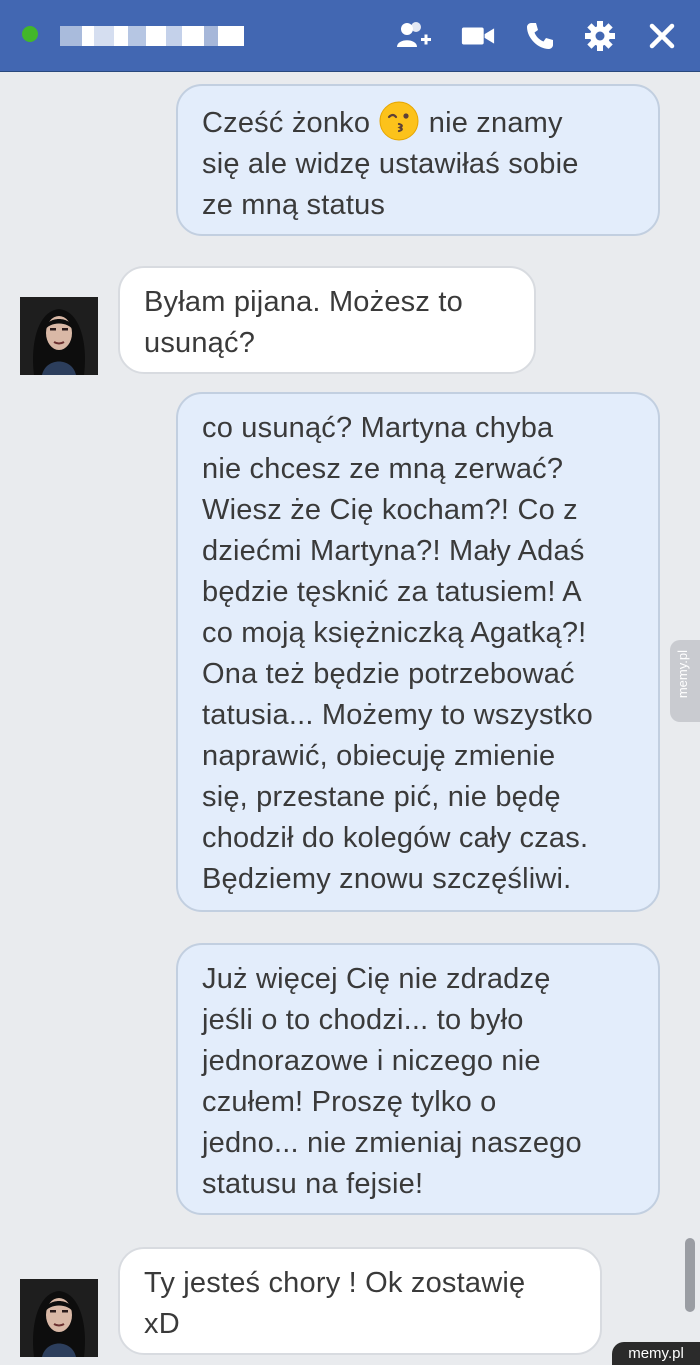 The height and width of the screenshot is (1365, 700). I want to click on phone-icon, so click(540, 36).